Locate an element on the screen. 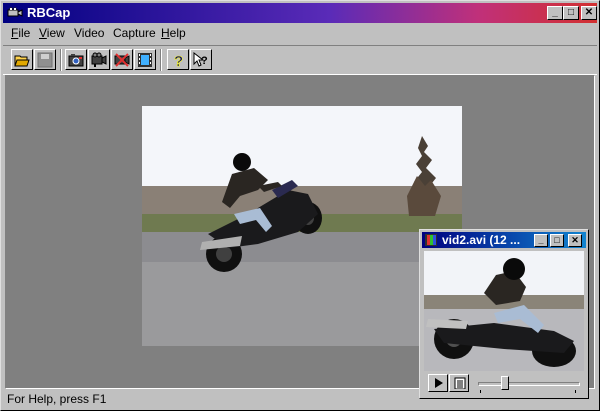 This screenshot has width=600, height=411. save-button is located at coordinates (45, 59).